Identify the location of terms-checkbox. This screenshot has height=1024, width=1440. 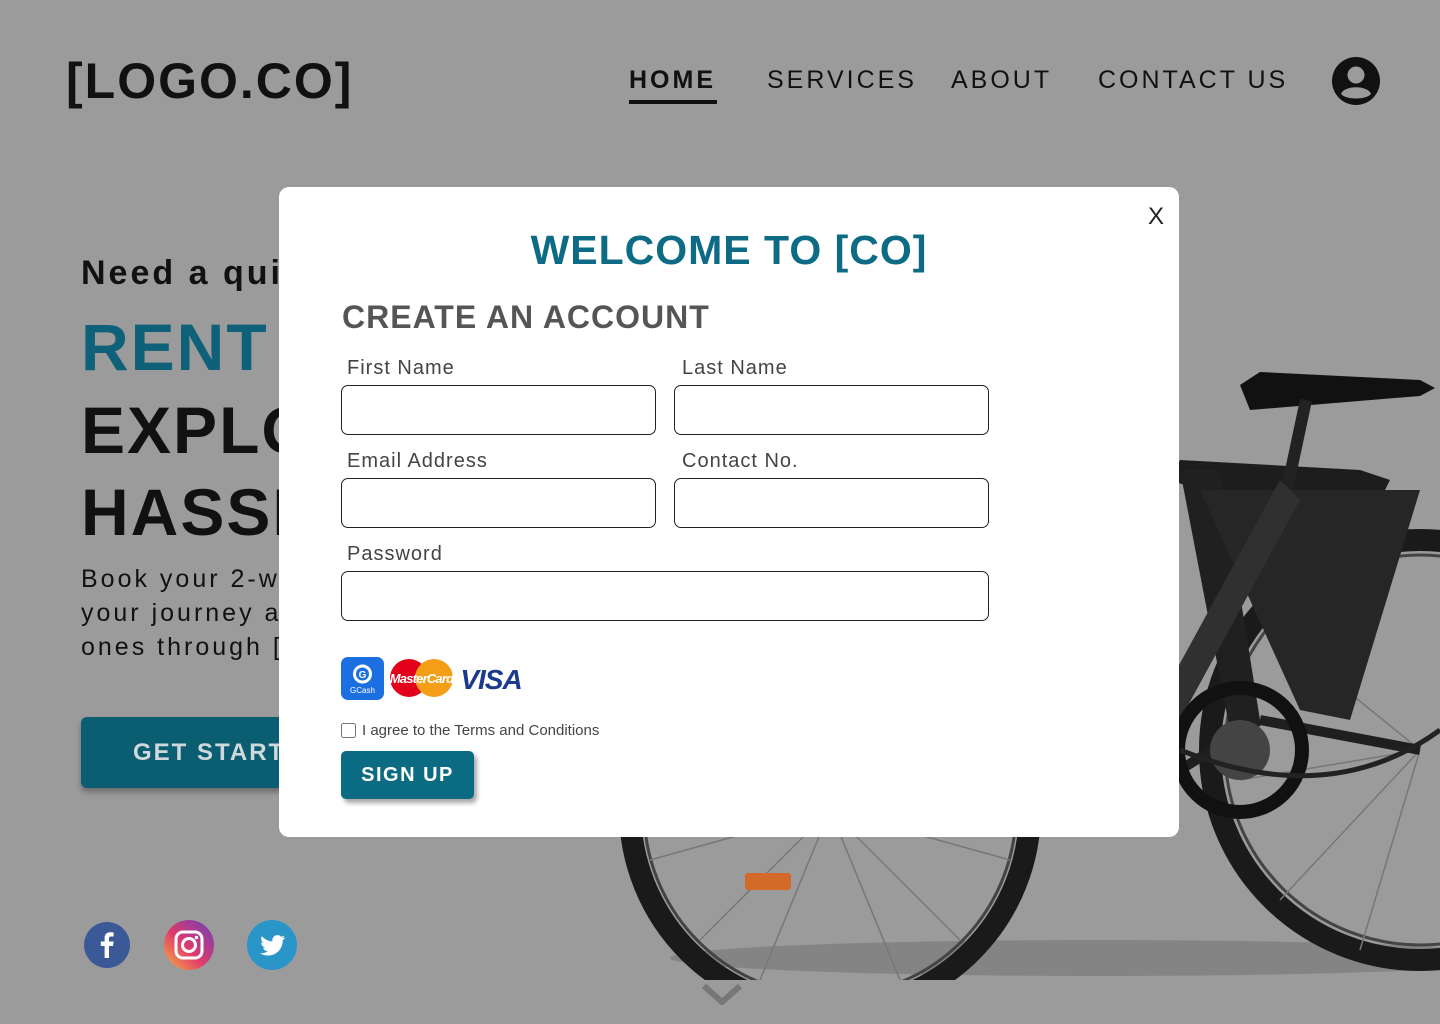
(348, 730).